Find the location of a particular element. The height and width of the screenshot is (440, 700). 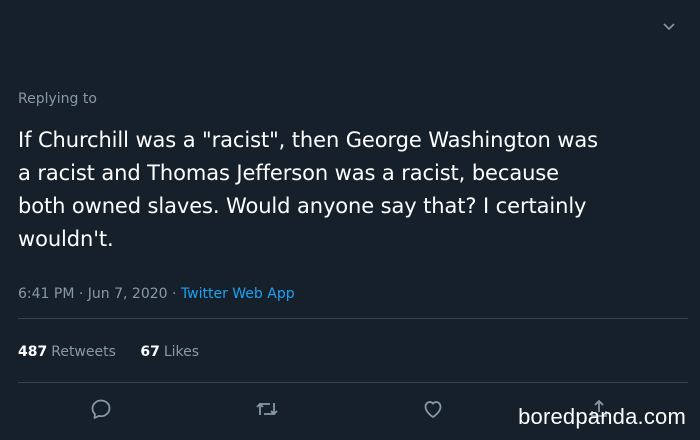

tweet-date: Jun 7, 2020 is located at coordinates (128, 294).